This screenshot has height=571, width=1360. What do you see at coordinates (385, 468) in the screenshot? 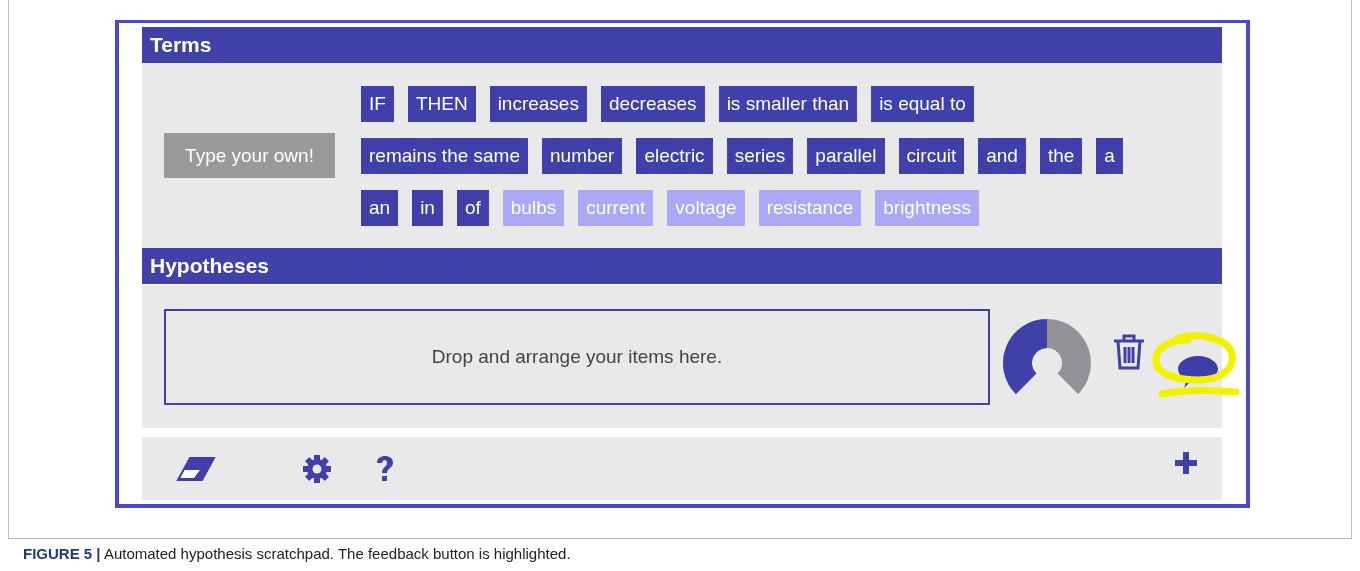
I see `help-icon` at bounding box center [385, 468].